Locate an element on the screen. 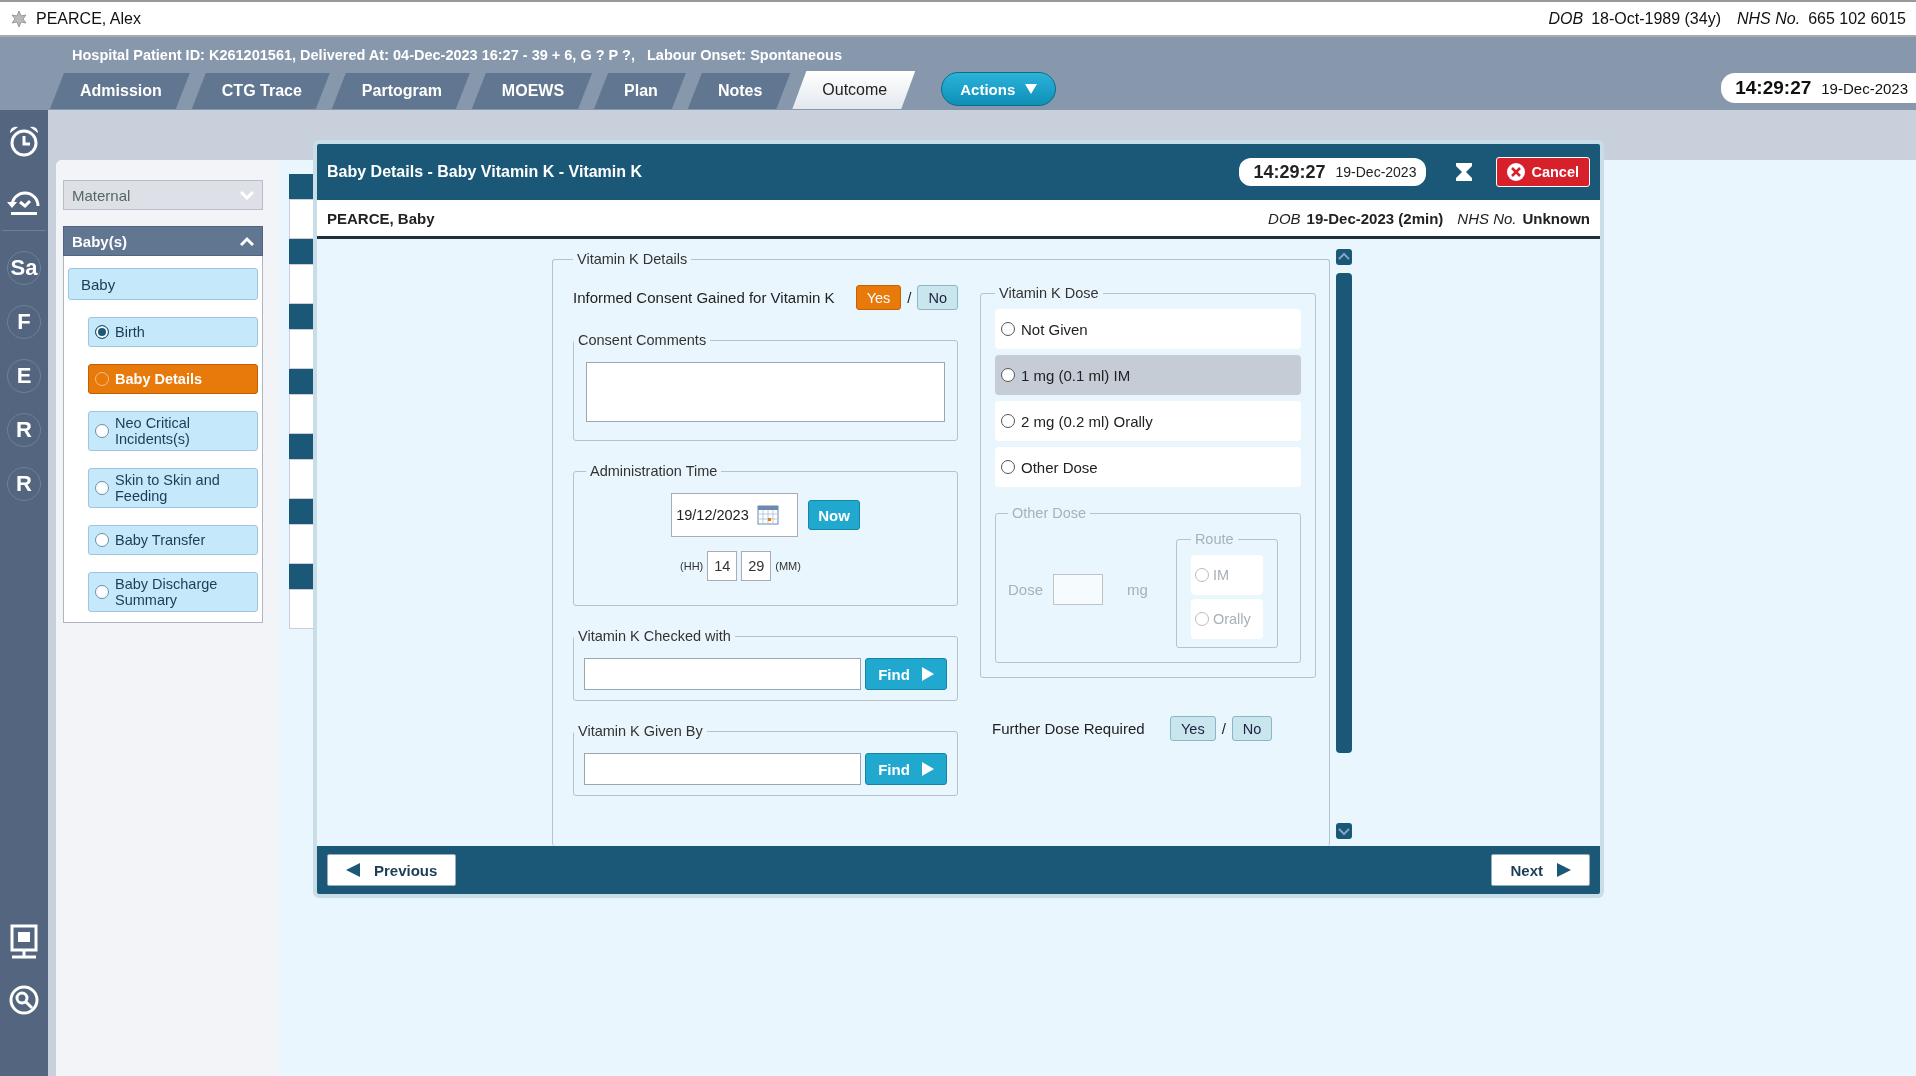 This screenshot has width=1916, height=1076. nav-item-label: Birth is located at coordinates (130, 332).